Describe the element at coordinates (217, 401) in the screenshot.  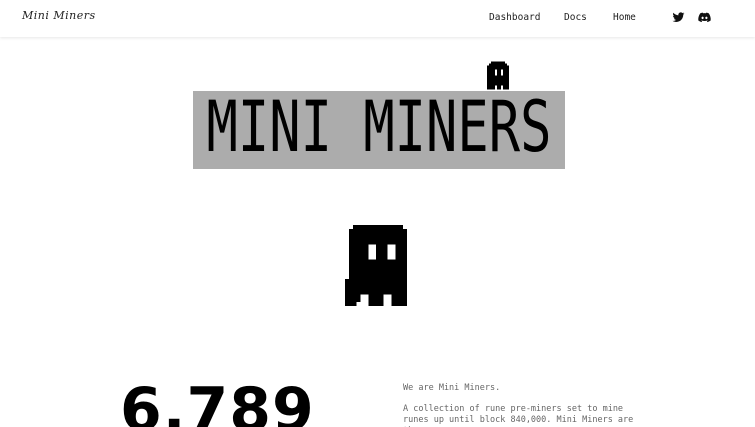
I see `miners-count: 6,789` at that location.